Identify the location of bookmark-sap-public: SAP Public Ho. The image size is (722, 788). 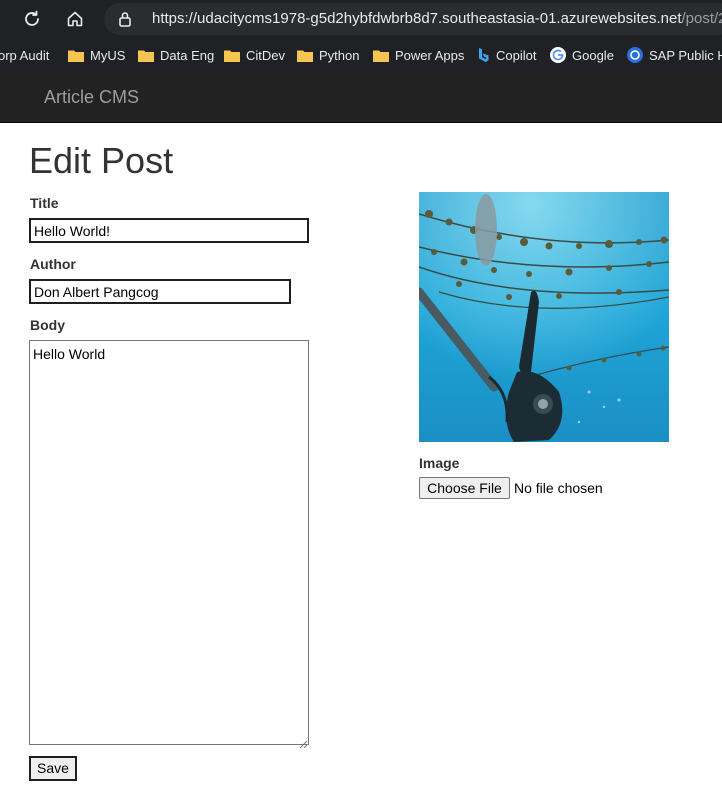
(674, 55).